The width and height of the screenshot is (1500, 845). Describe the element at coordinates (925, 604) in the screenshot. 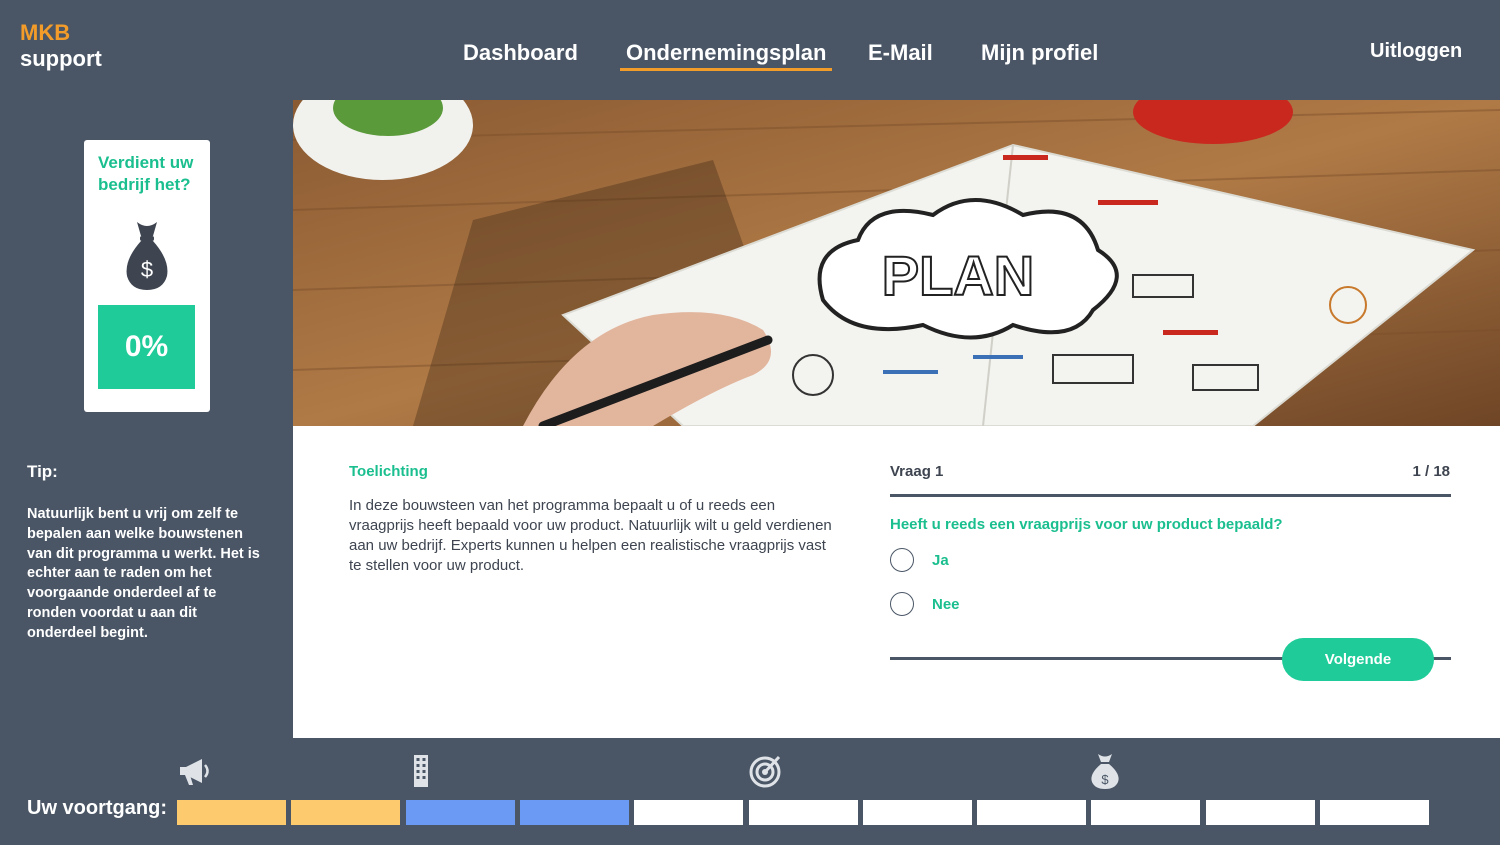

I see `option-nee: Nee` at that location.